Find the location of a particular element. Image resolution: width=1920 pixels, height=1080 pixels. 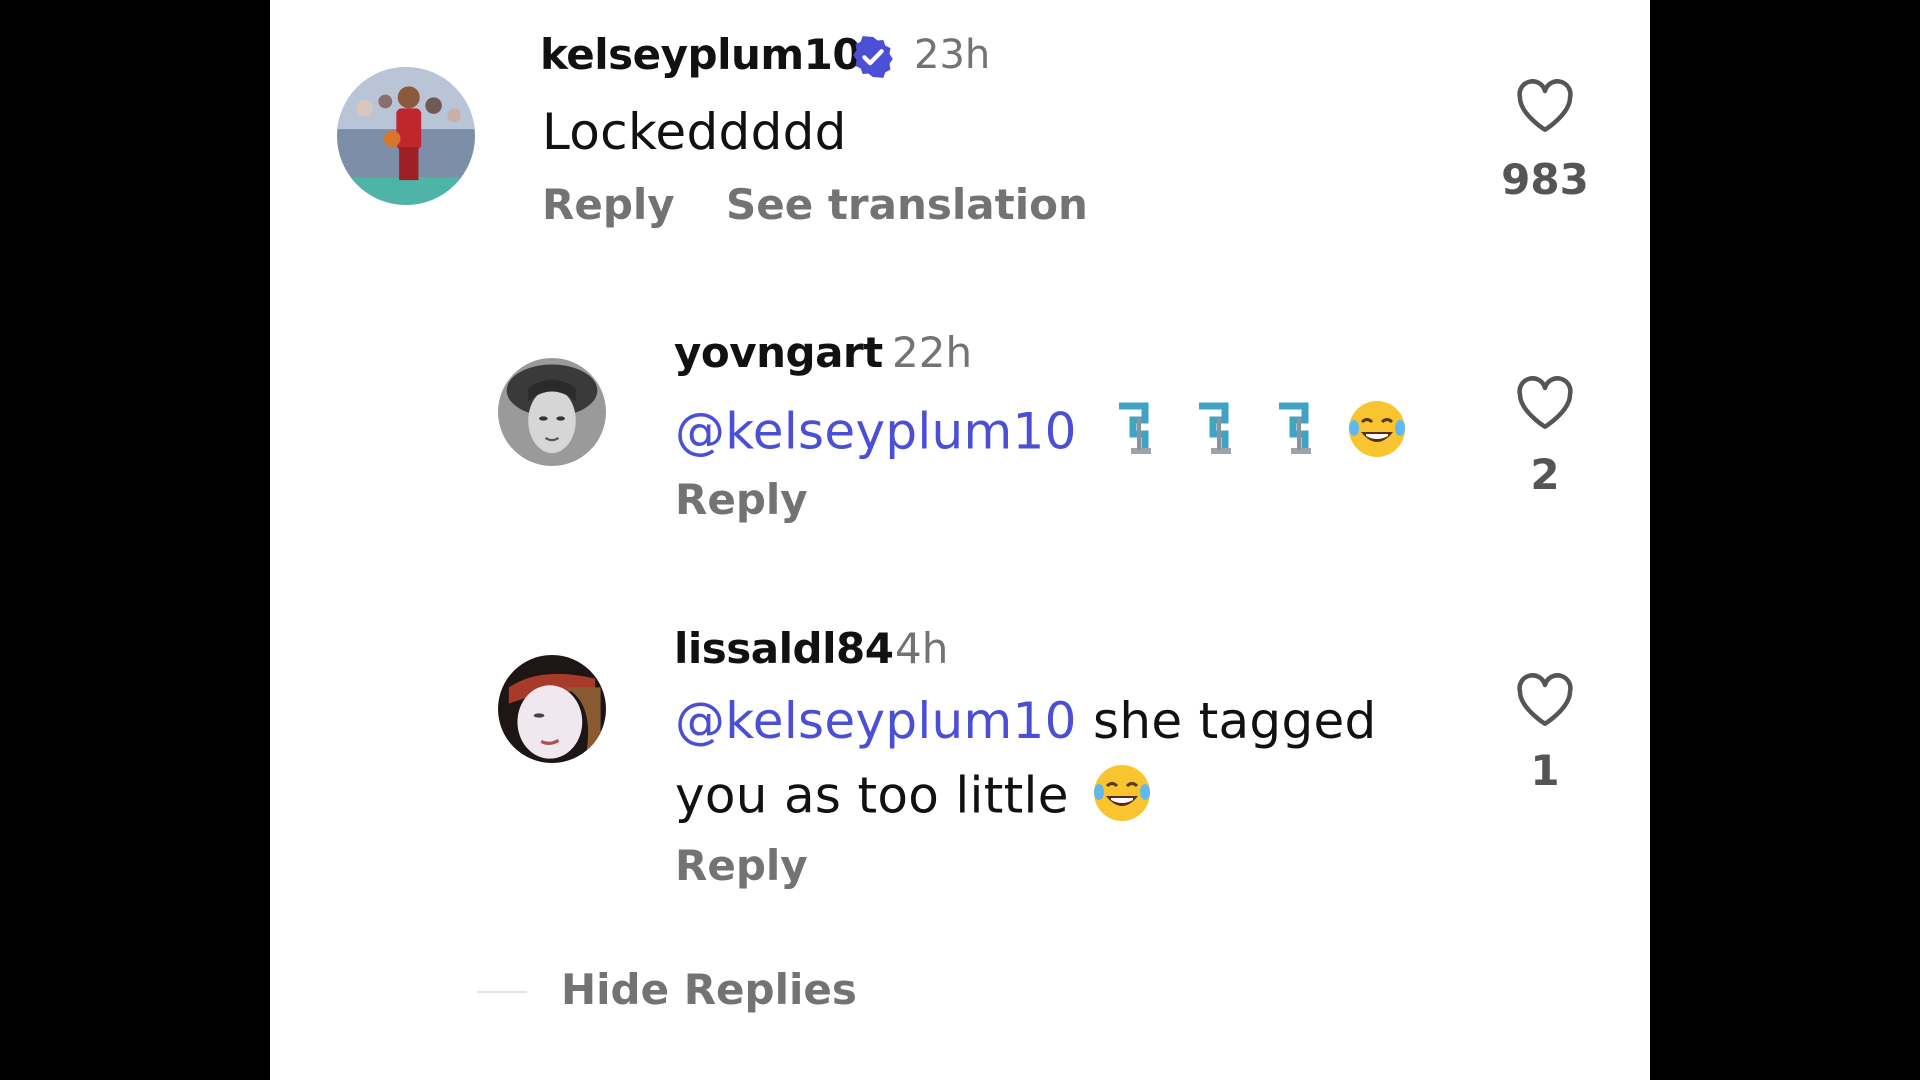

like-count: 2 is located at coordinates (1545, 474).